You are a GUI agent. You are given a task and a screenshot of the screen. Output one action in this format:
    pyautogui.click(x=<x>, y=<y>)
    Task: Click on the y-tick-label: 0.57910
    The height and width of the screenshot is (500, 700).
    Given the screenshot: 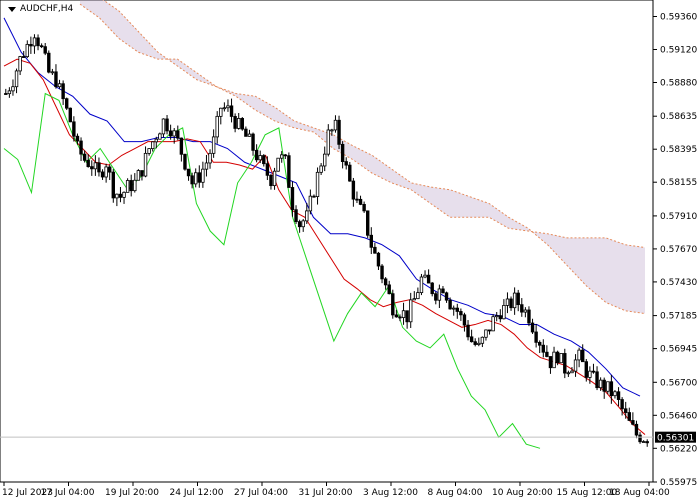 What is the action you would take?
    pyautogui.click(x=678, y=217)
    